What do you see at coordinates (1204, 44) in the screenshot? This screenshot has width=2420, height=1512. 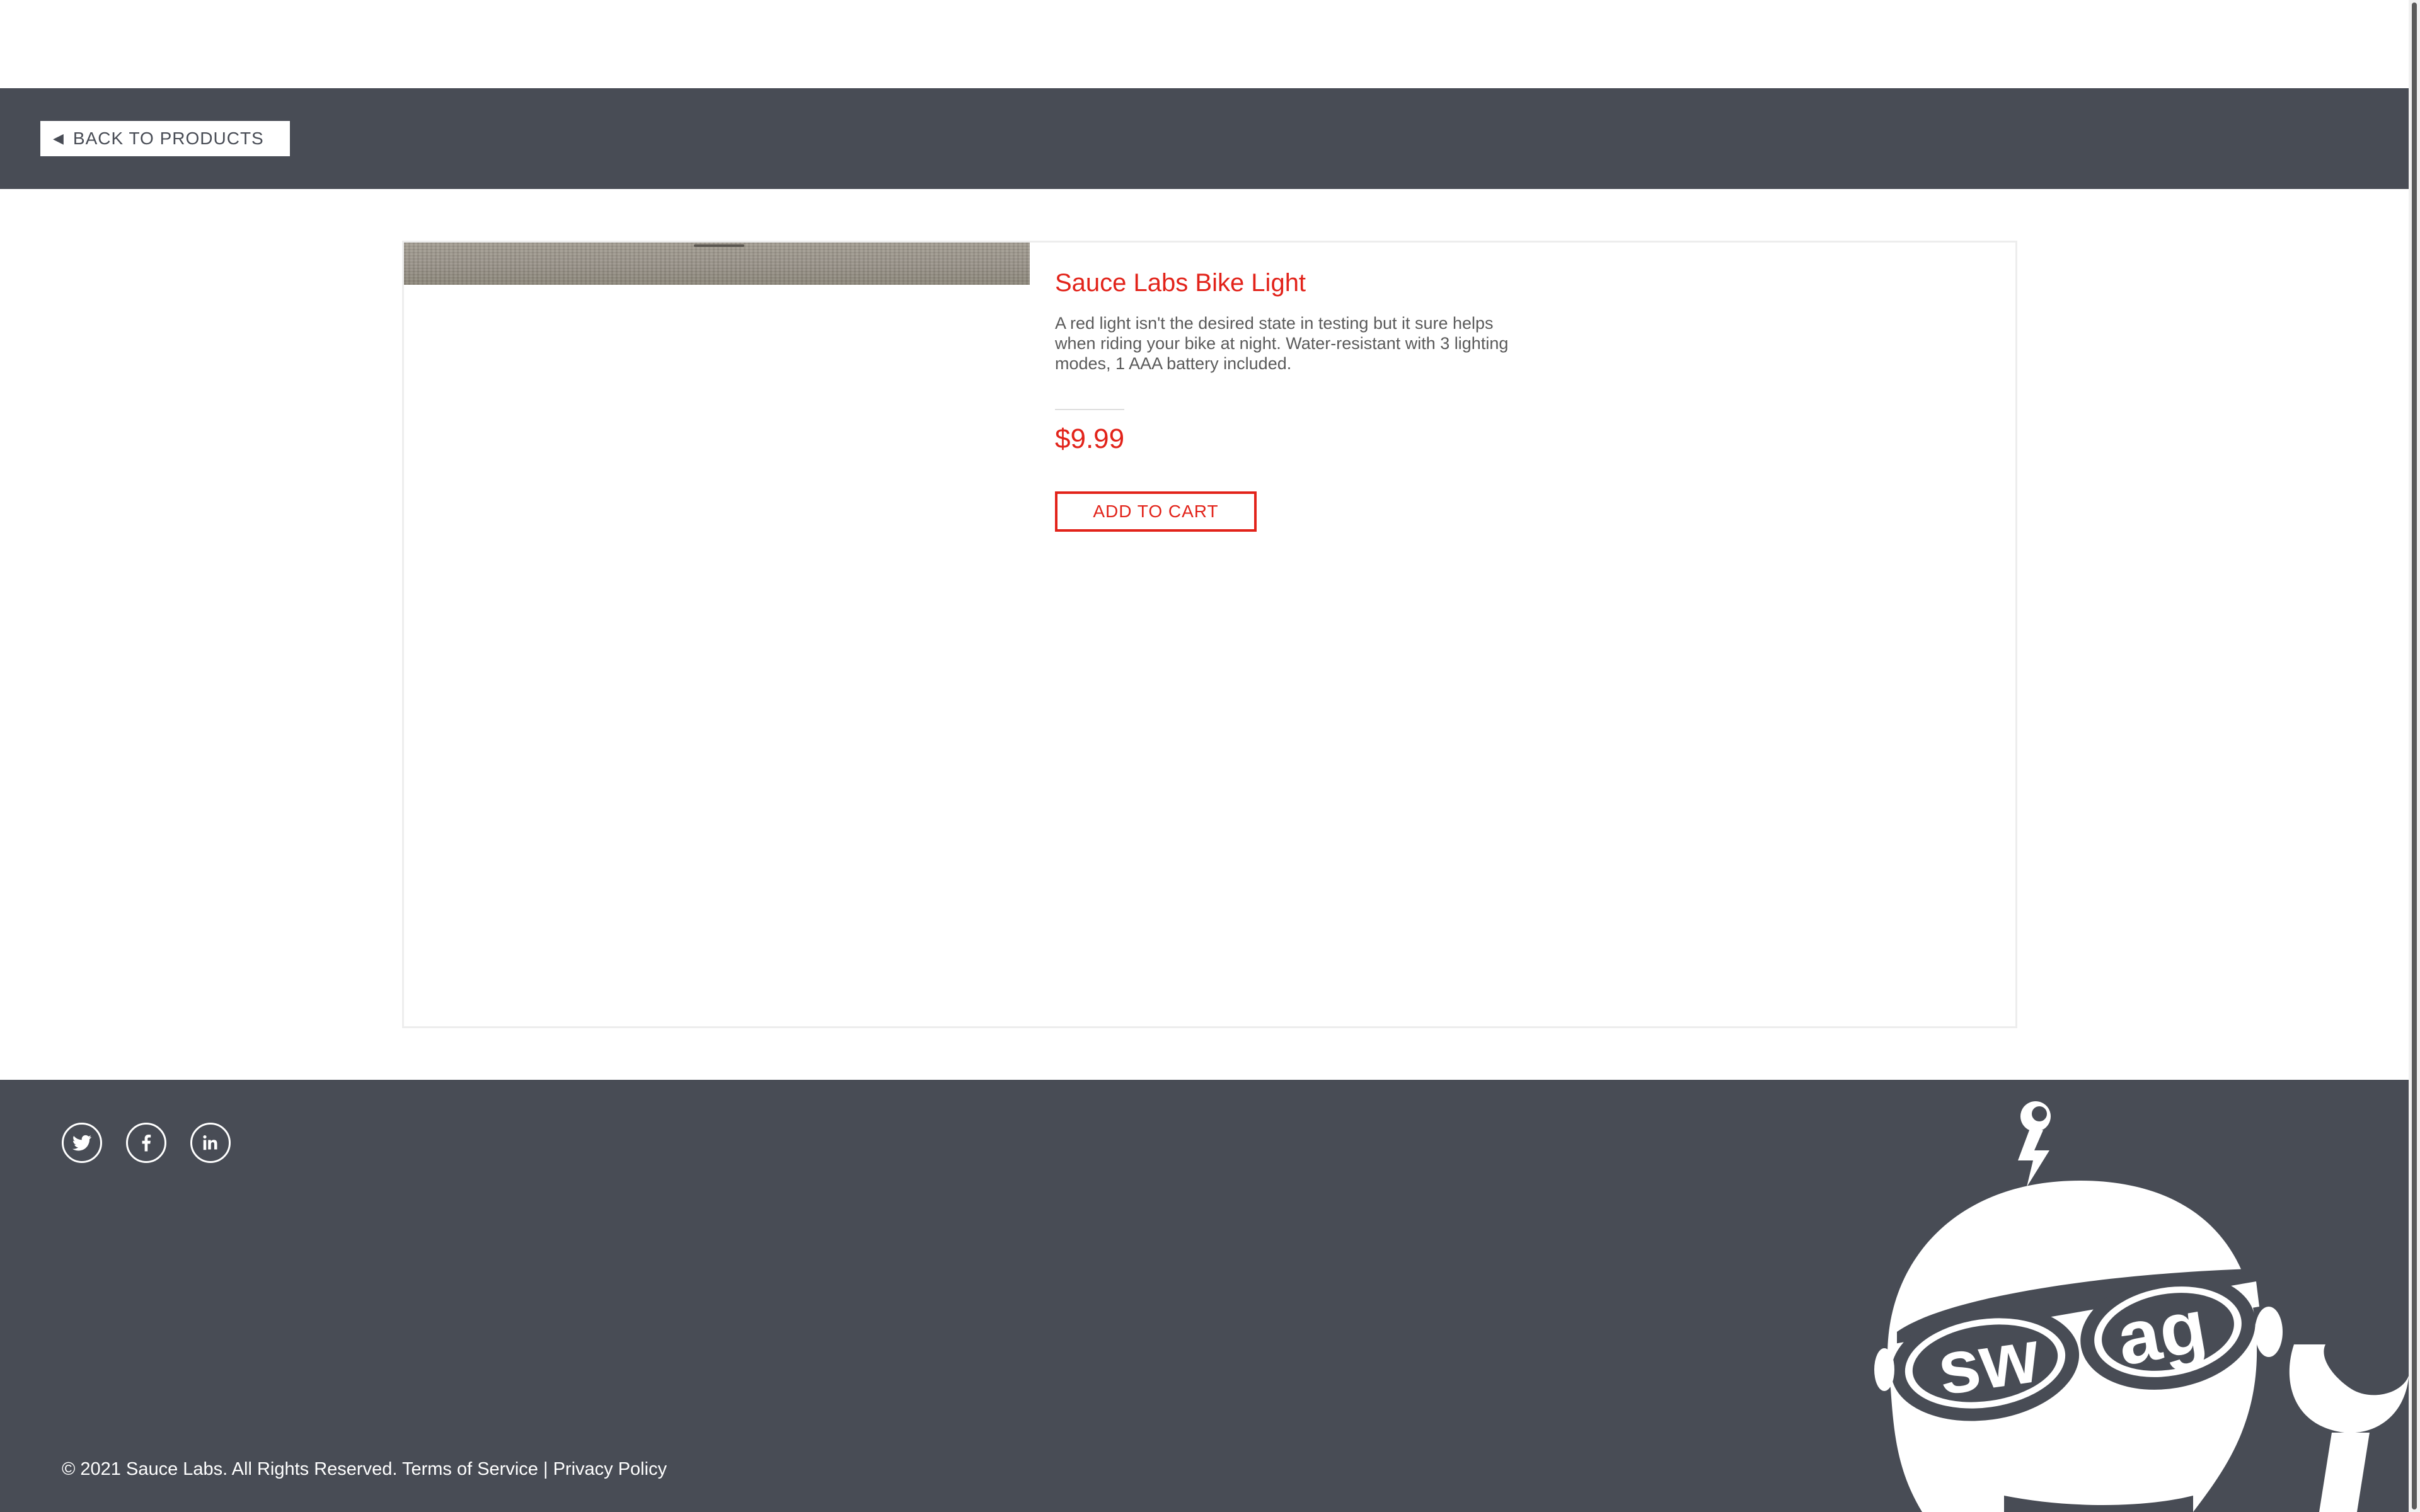 I see `top-bar` at bounding box center [1204, 44].